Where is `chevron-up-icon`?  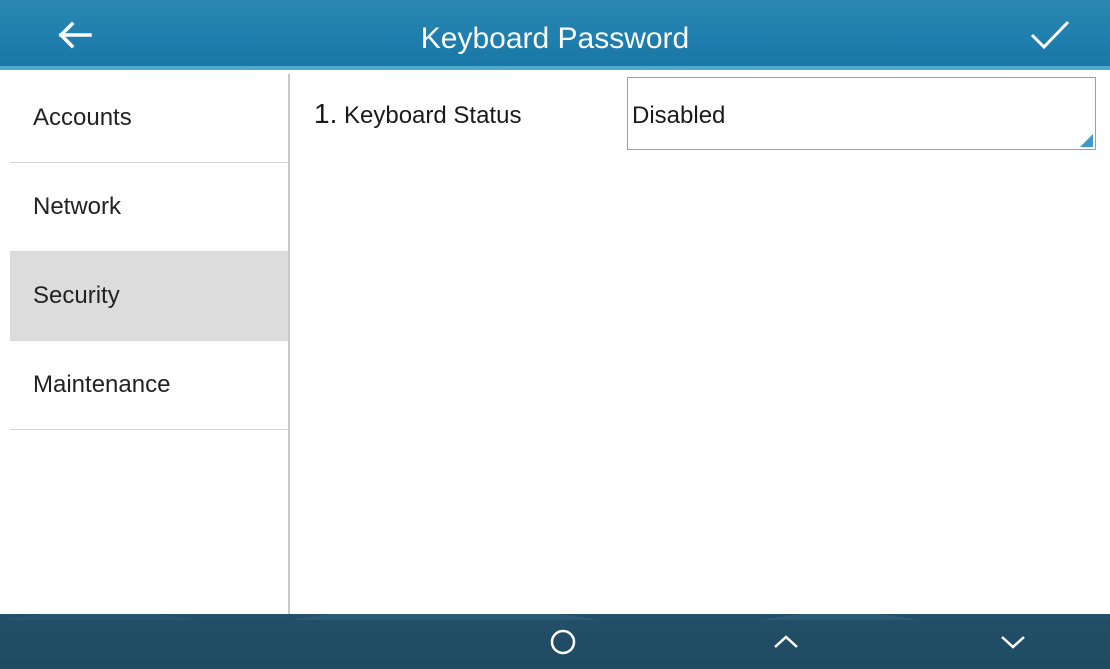
chevron-up-icon is located at coordinates (786, 641).